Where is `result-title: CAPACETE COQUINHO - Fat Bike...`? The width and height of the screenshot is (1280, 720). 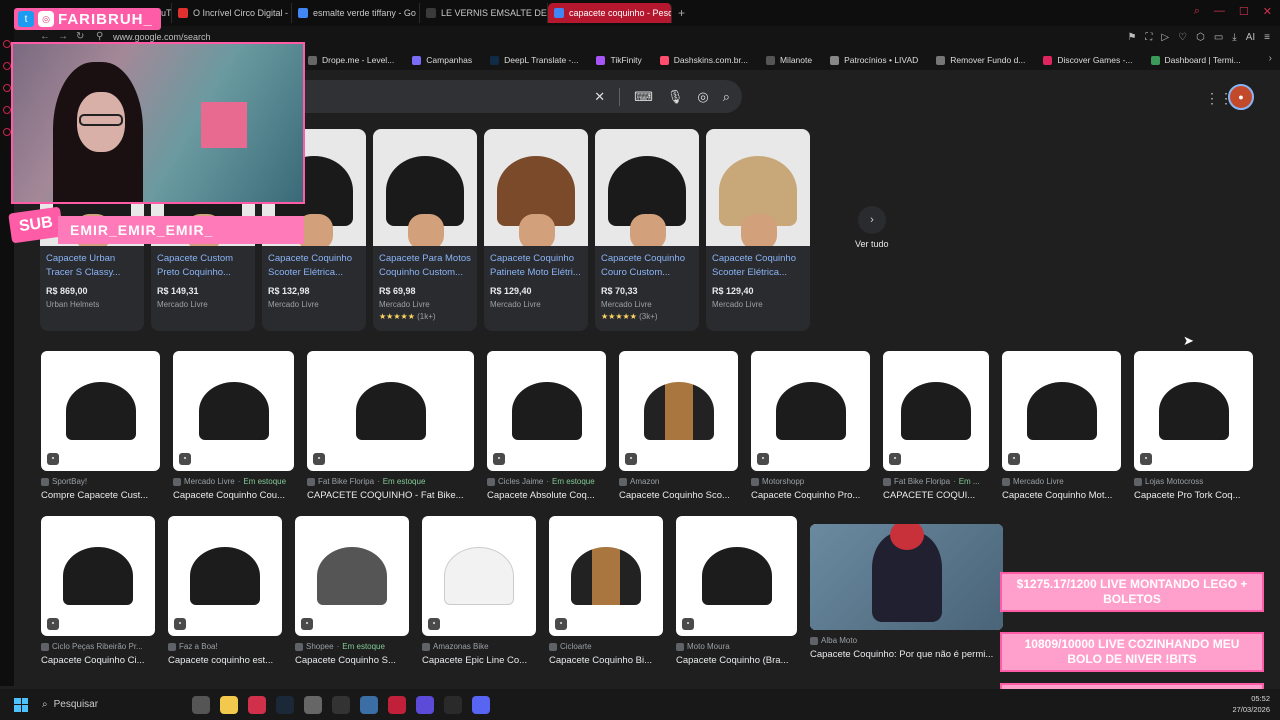 result-title: CAPACETE COQUINHO - Fat Bike... is located at coordinates (390, 495).